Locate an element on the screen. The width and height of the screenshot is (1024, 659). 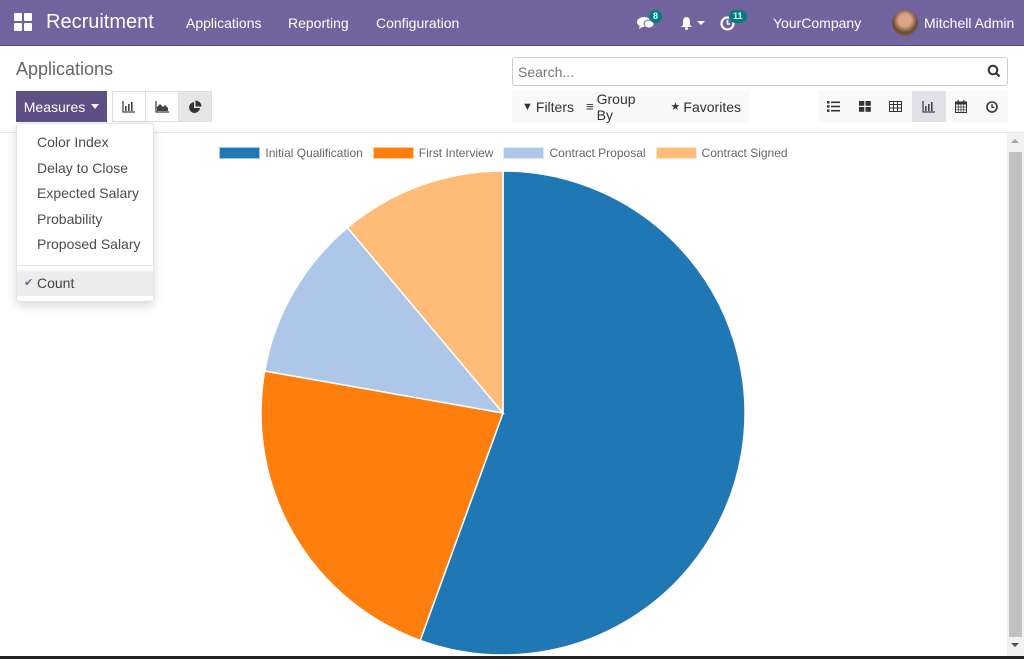
group-by-button: ≡ Group By is located at coordinates (620, 107).